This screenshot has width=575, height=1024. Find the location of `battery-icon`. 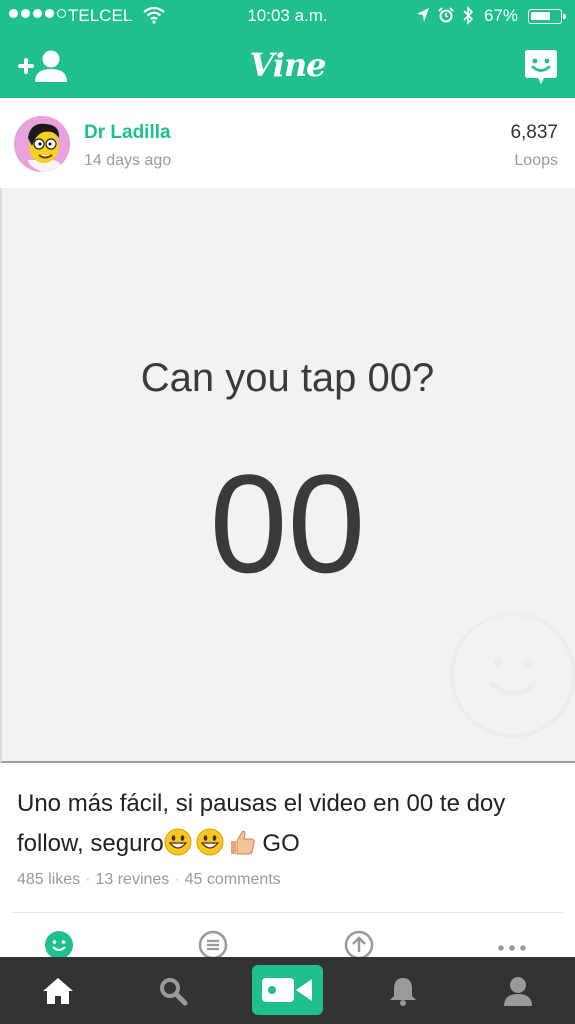

battery-icon is located at coordinates (547, 16).